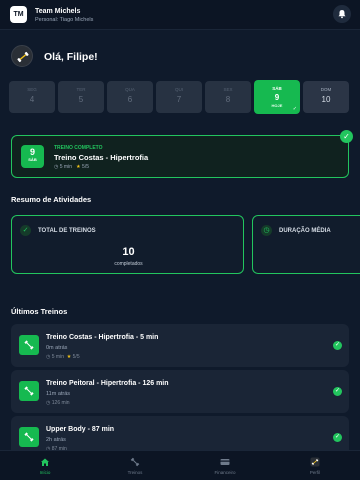  I want to click on nav-label: Perfil, so click(315, 472).